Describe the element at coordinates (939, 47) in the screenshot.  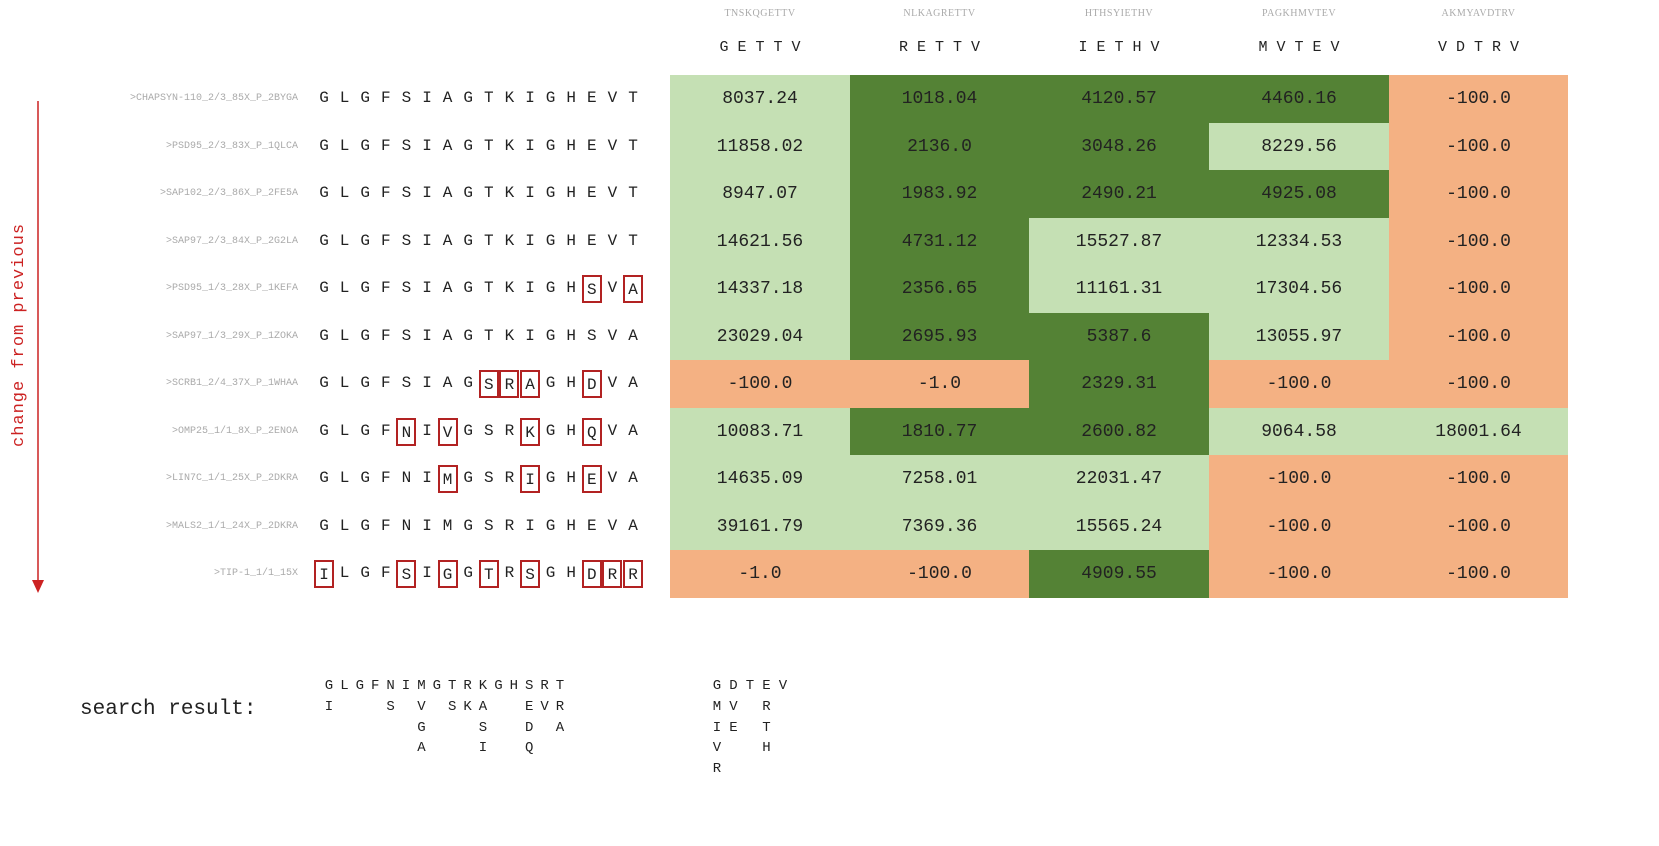
I see `column-short-label: R E T T V` at that location.